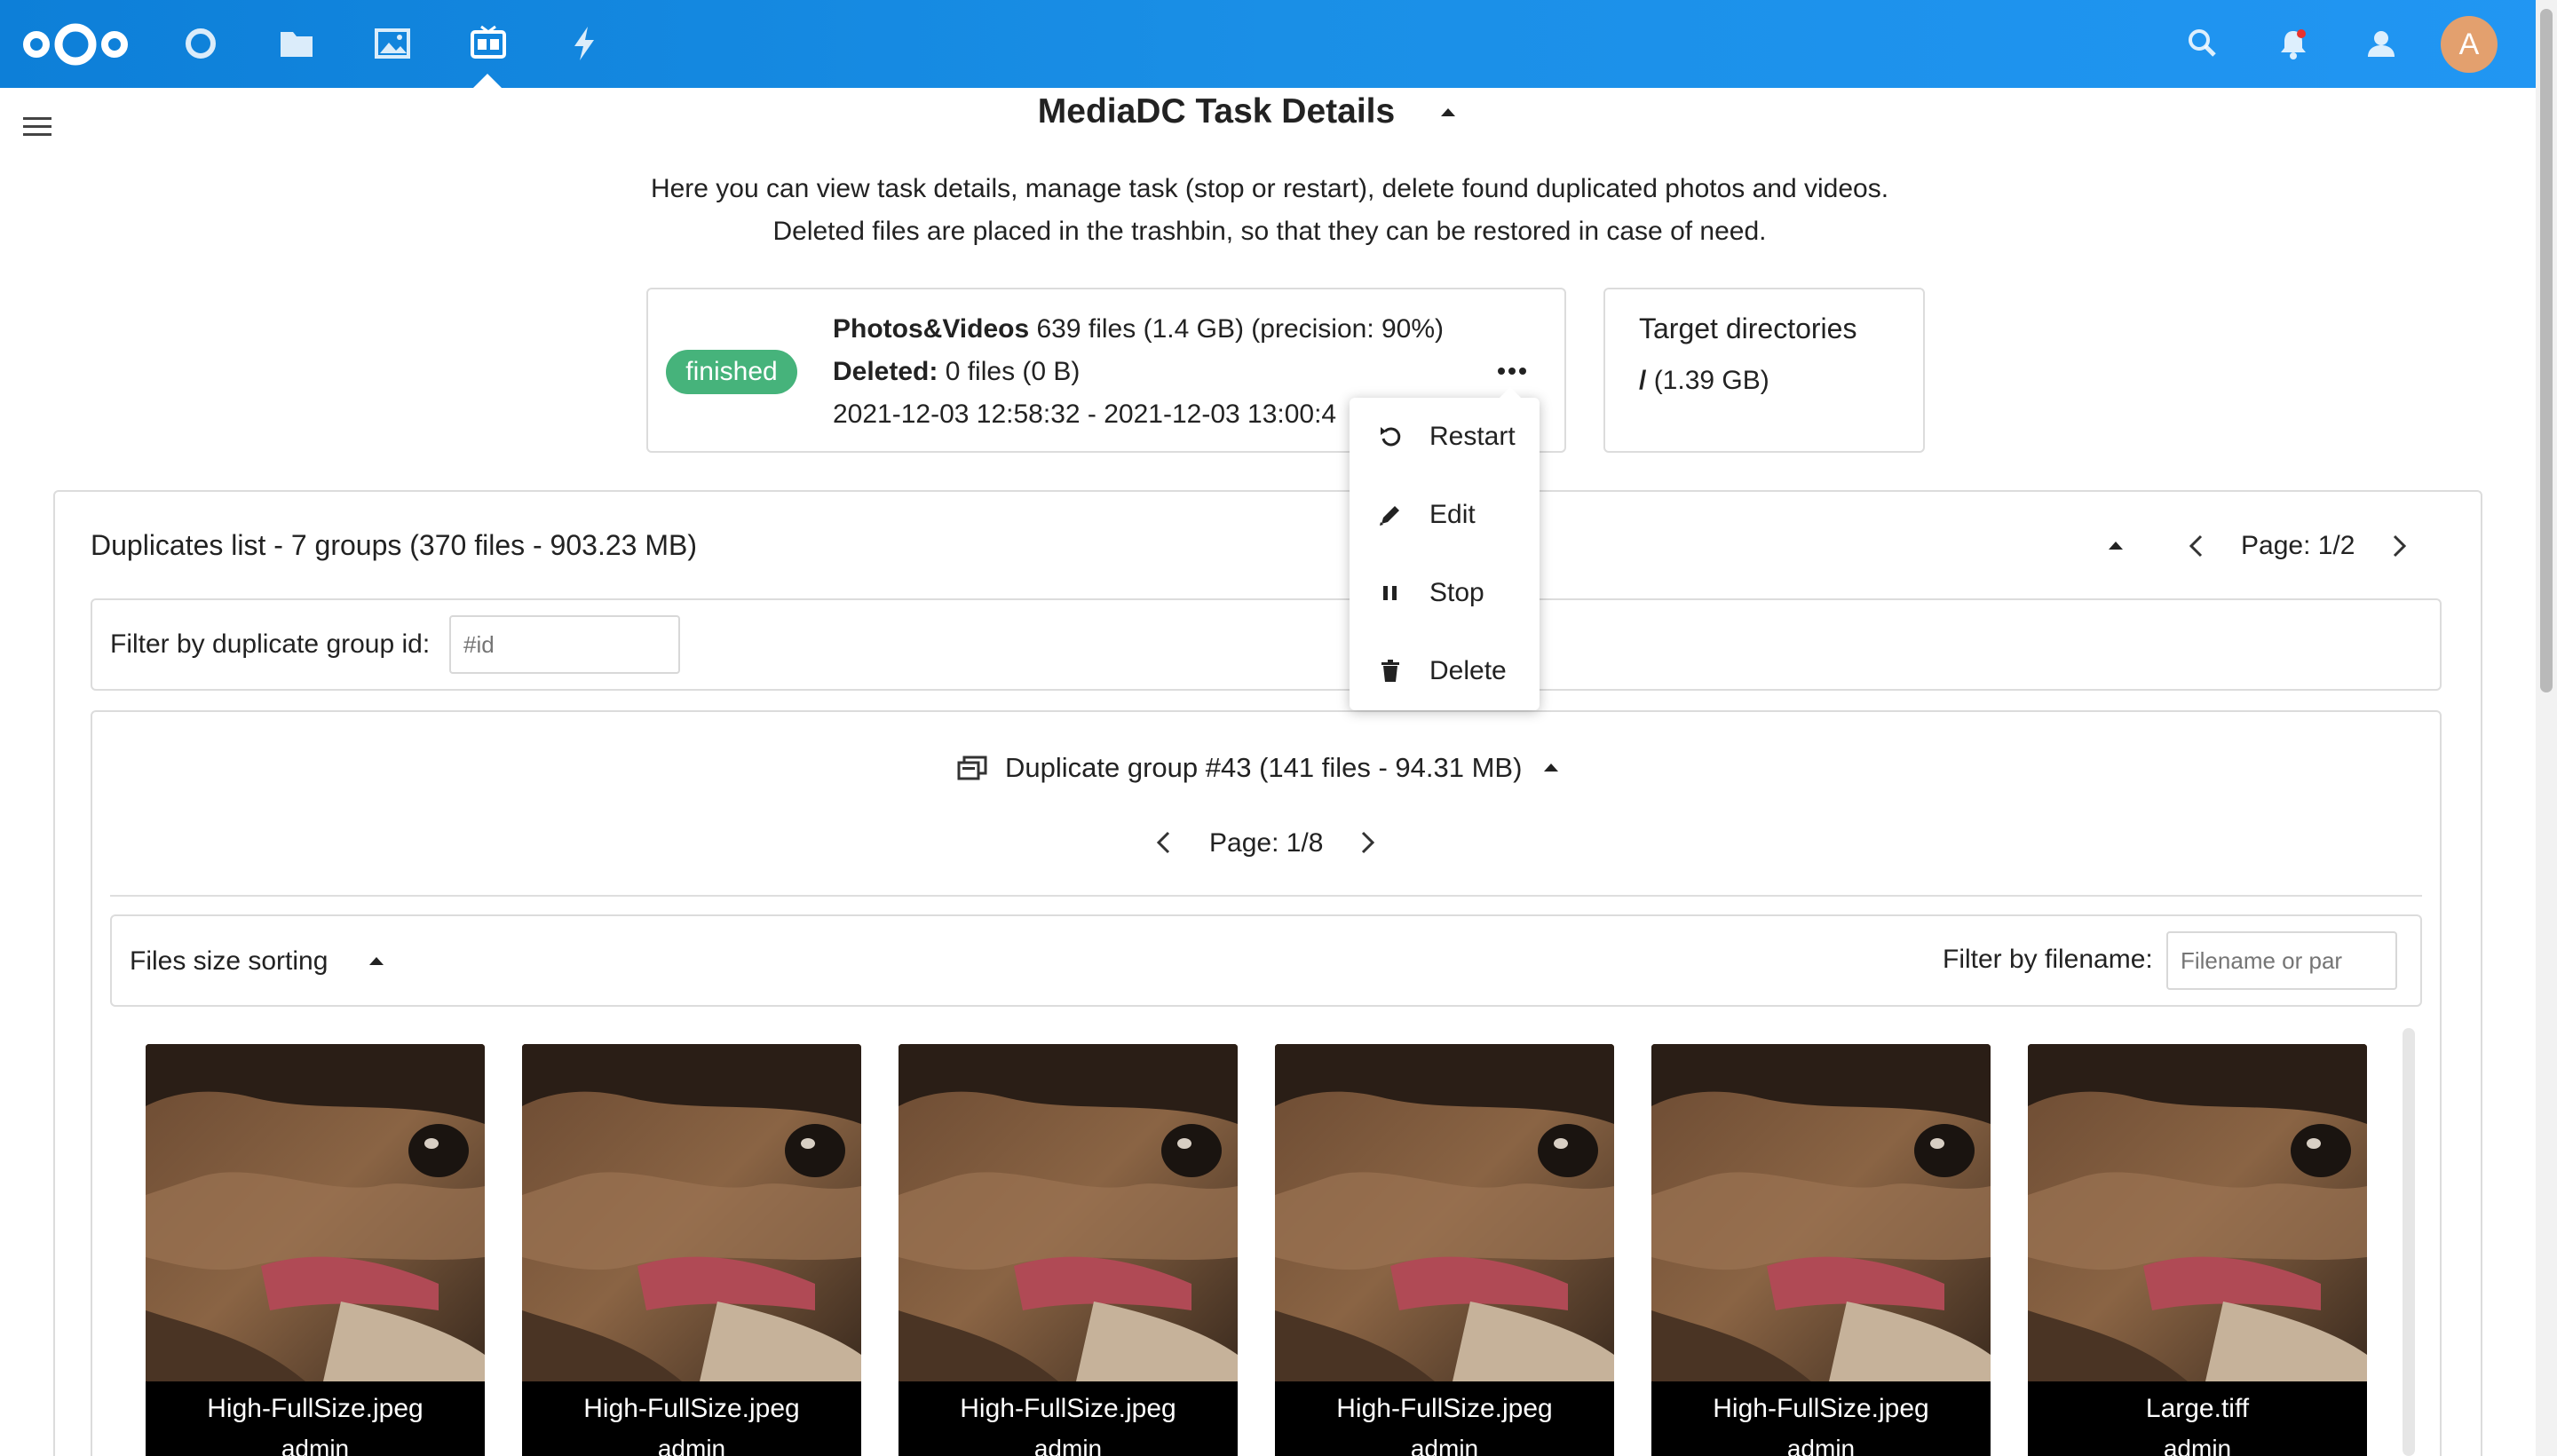 This screenshot has width=2557, height=1456. Describe the element at coordinates (1512, 371) in the screenshot. I see `more-actions-button` at that location.